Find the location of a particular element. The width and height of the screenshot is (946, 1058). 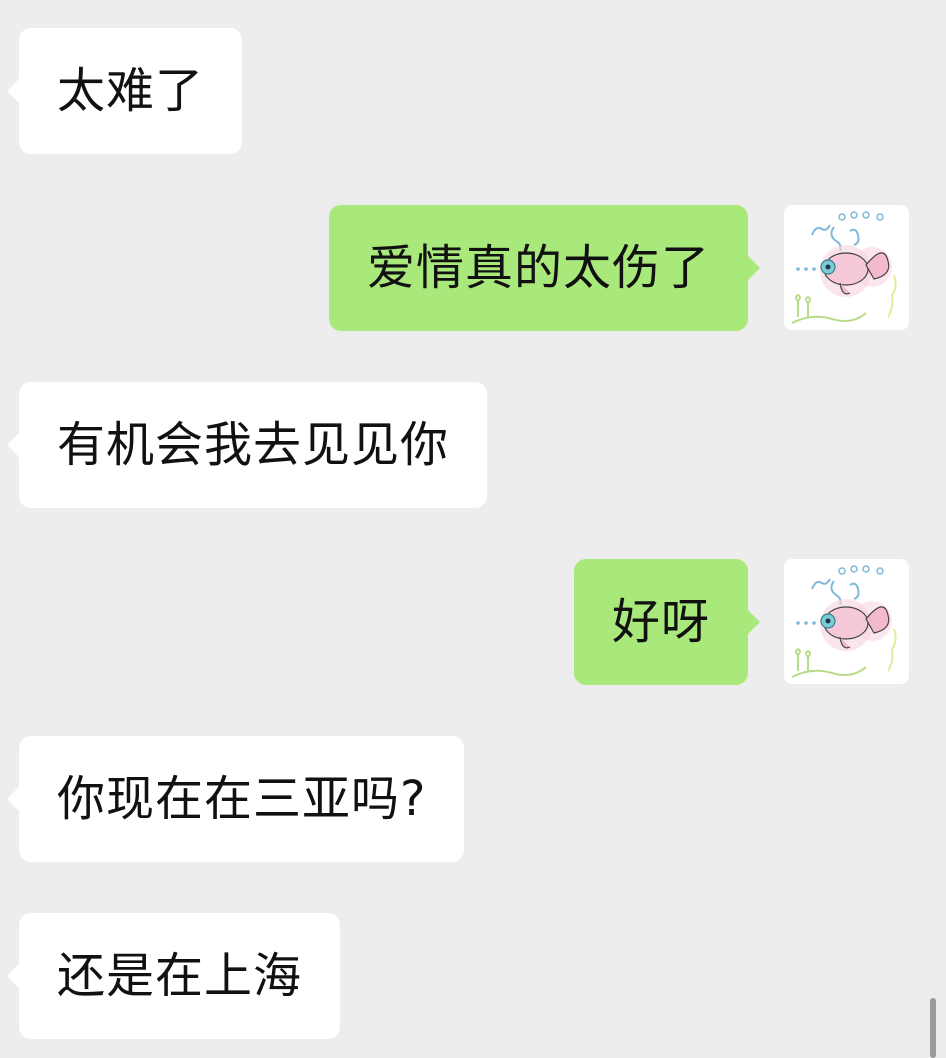

outgoing-message: 爱情真的太伤了 is located at coordinates (473, 268).